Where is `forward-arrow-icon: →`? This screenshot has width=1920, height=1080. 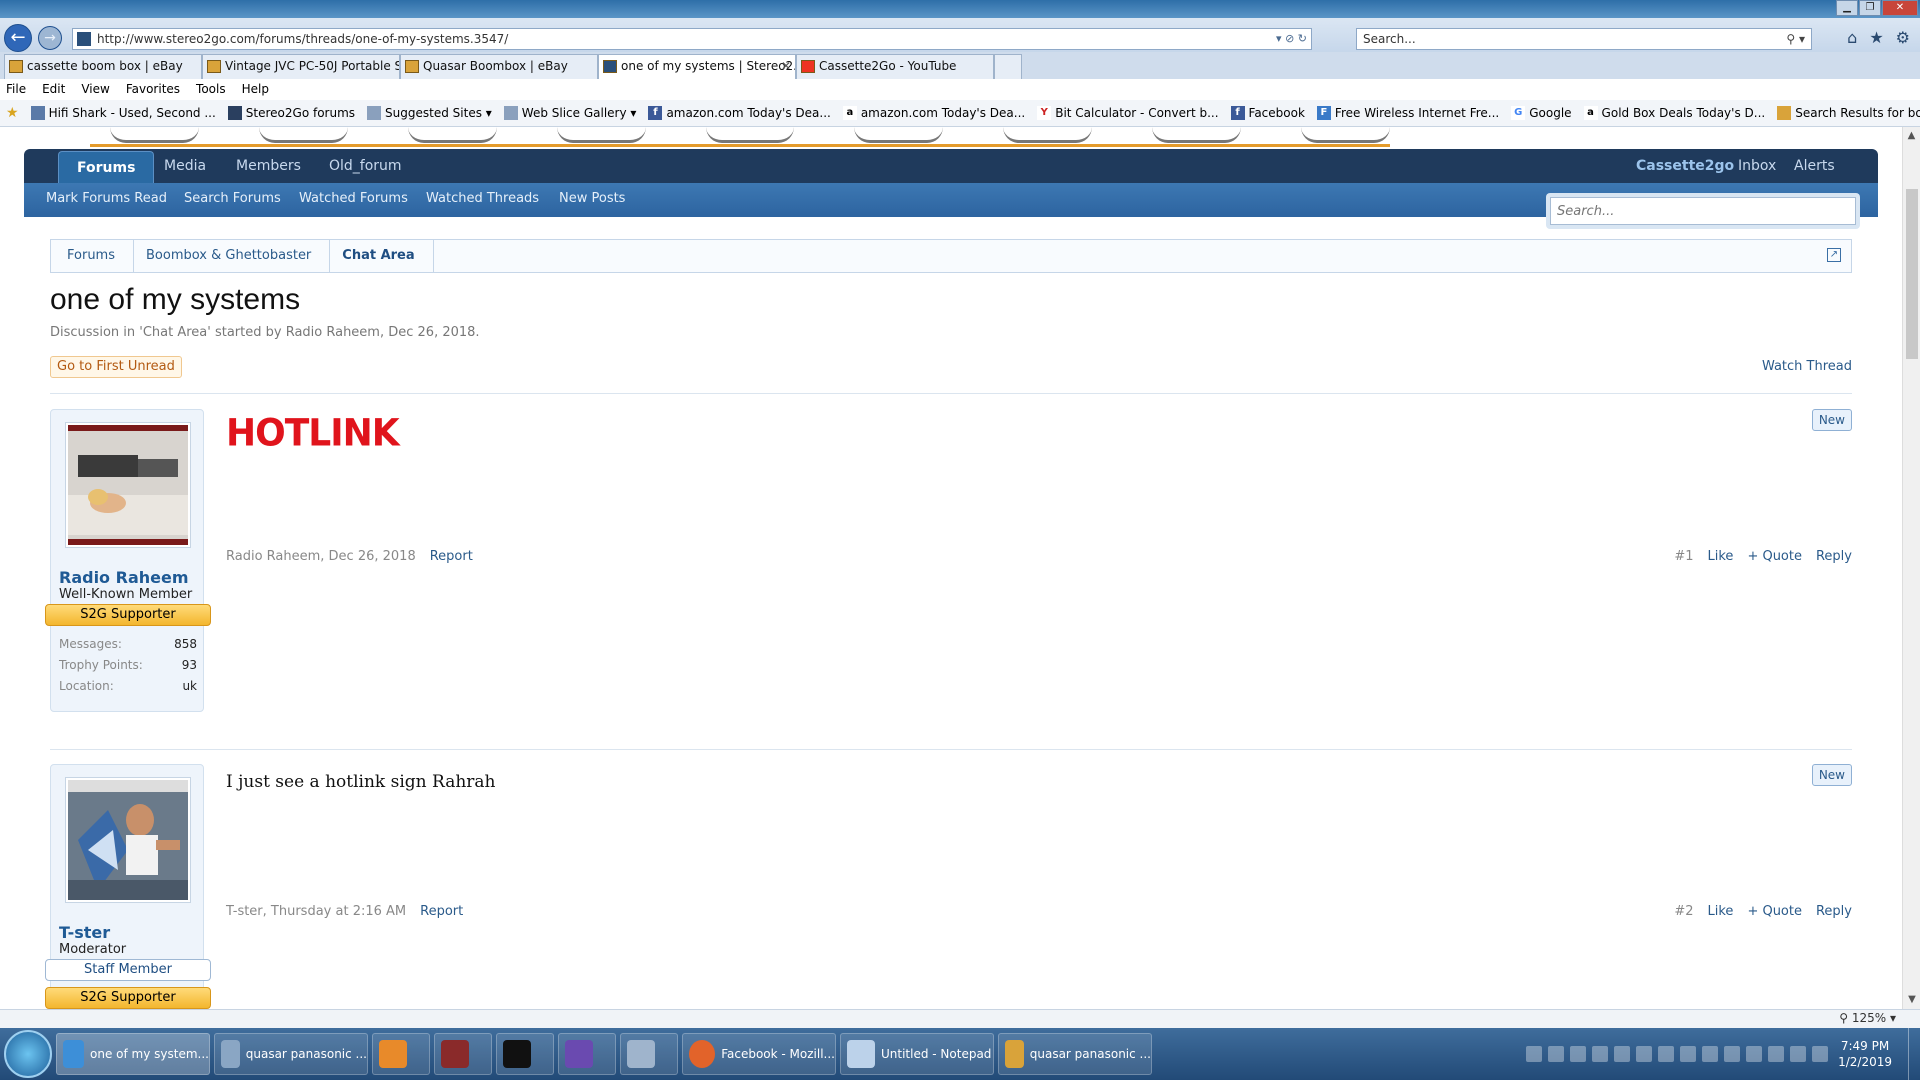 forward-arrow-icon: → is located at coordinates (50, 38).